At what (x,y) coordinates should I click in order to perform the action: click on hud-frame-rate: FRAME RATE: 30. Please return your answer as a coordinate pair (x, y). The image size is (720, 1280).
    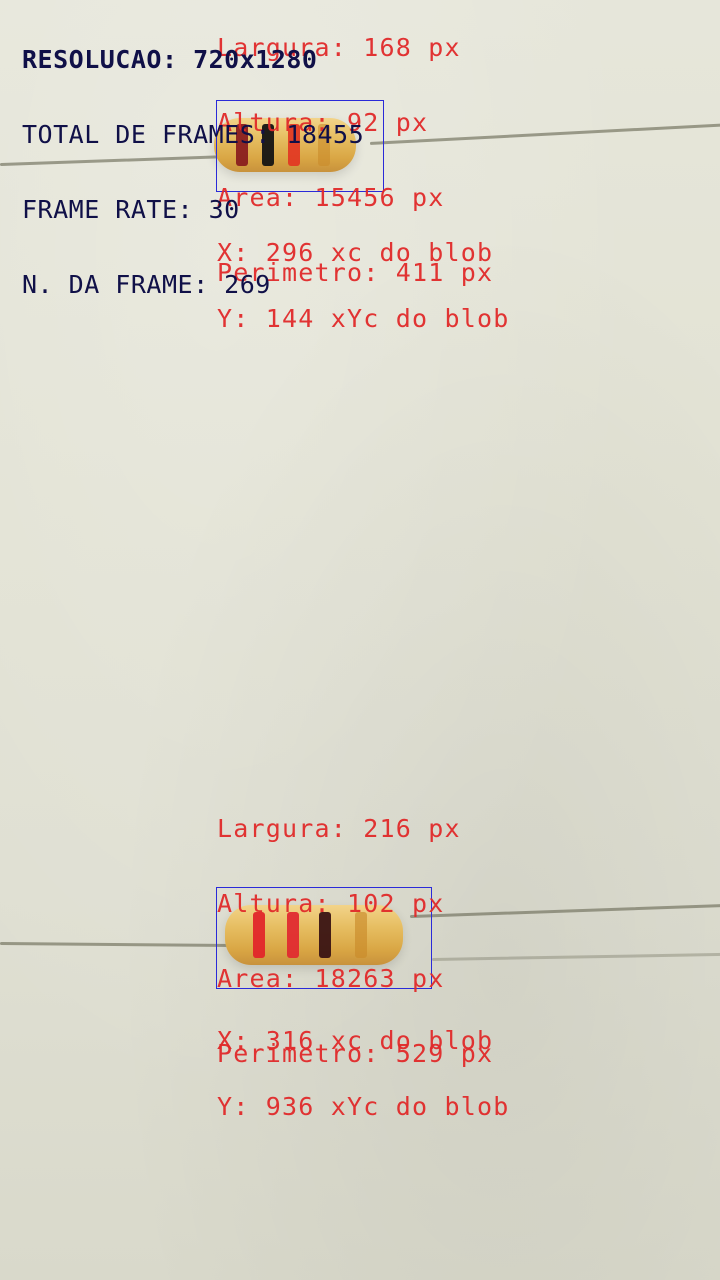
    Looking at the image, I should click on (131, 209).